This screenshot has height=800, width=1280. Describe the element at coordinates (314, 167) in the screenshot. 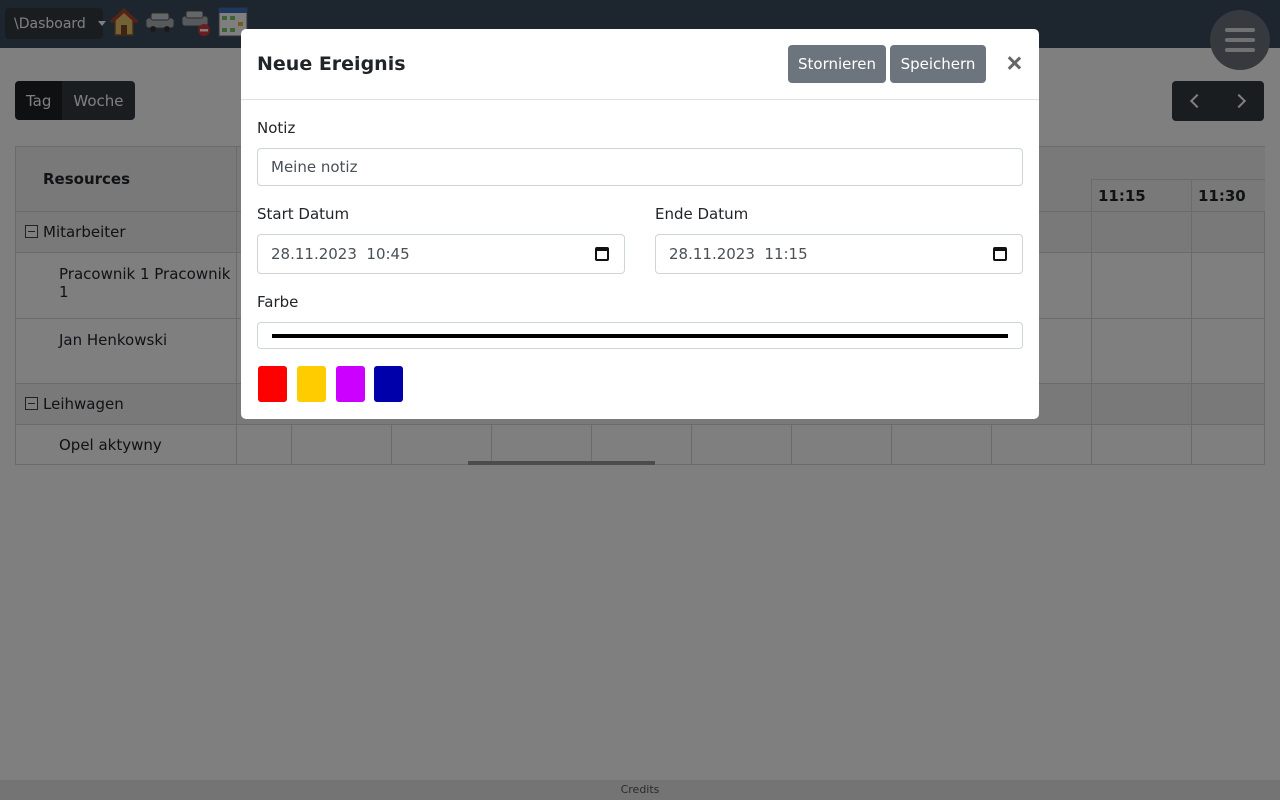

I see `note-value: Meine notiz` at that location.